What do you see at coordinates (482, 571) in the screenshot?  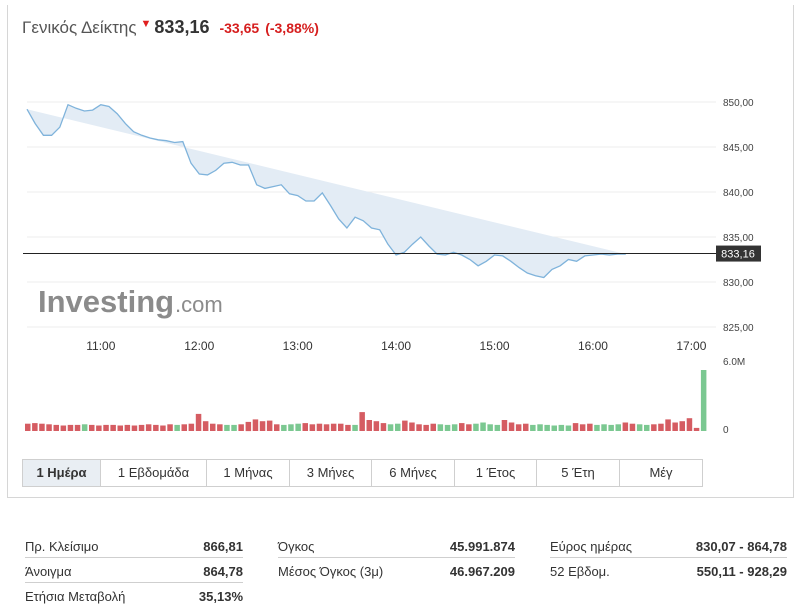 I see `stat-value: 46.967.209` at bounding box center [482, 571].